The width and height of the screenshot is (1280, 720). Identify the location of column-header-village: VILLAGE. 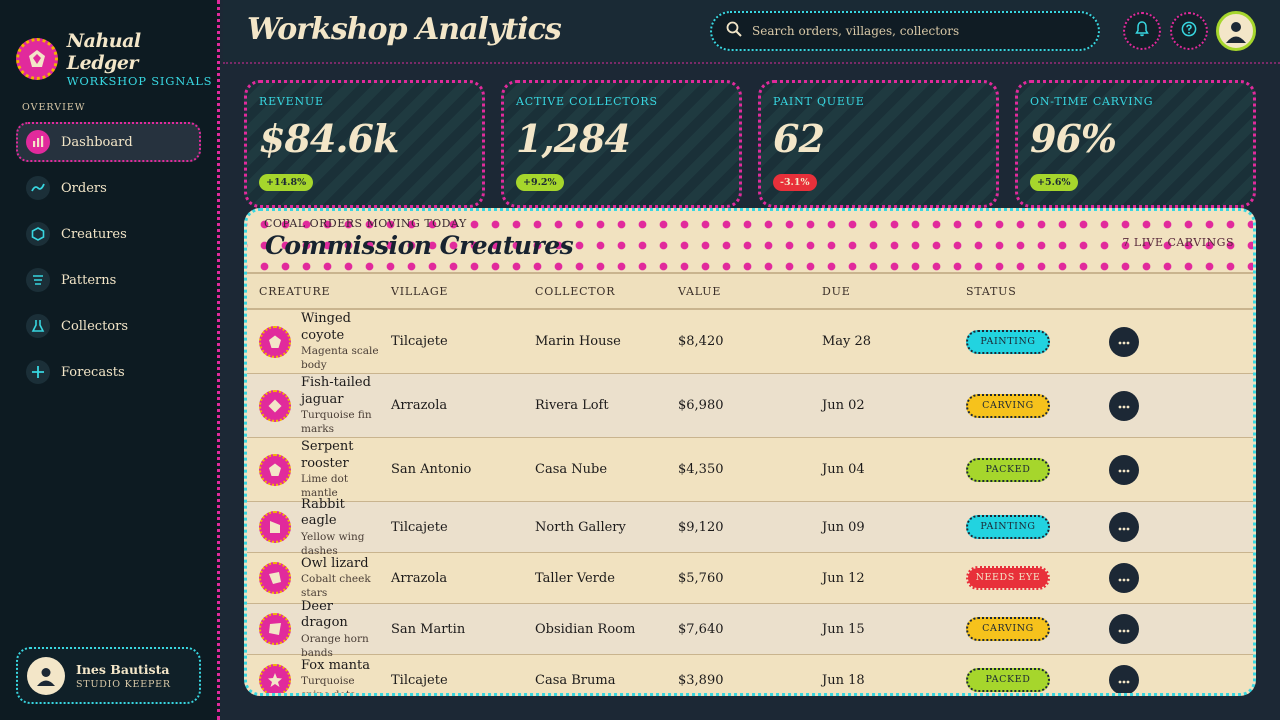
(463, 291).